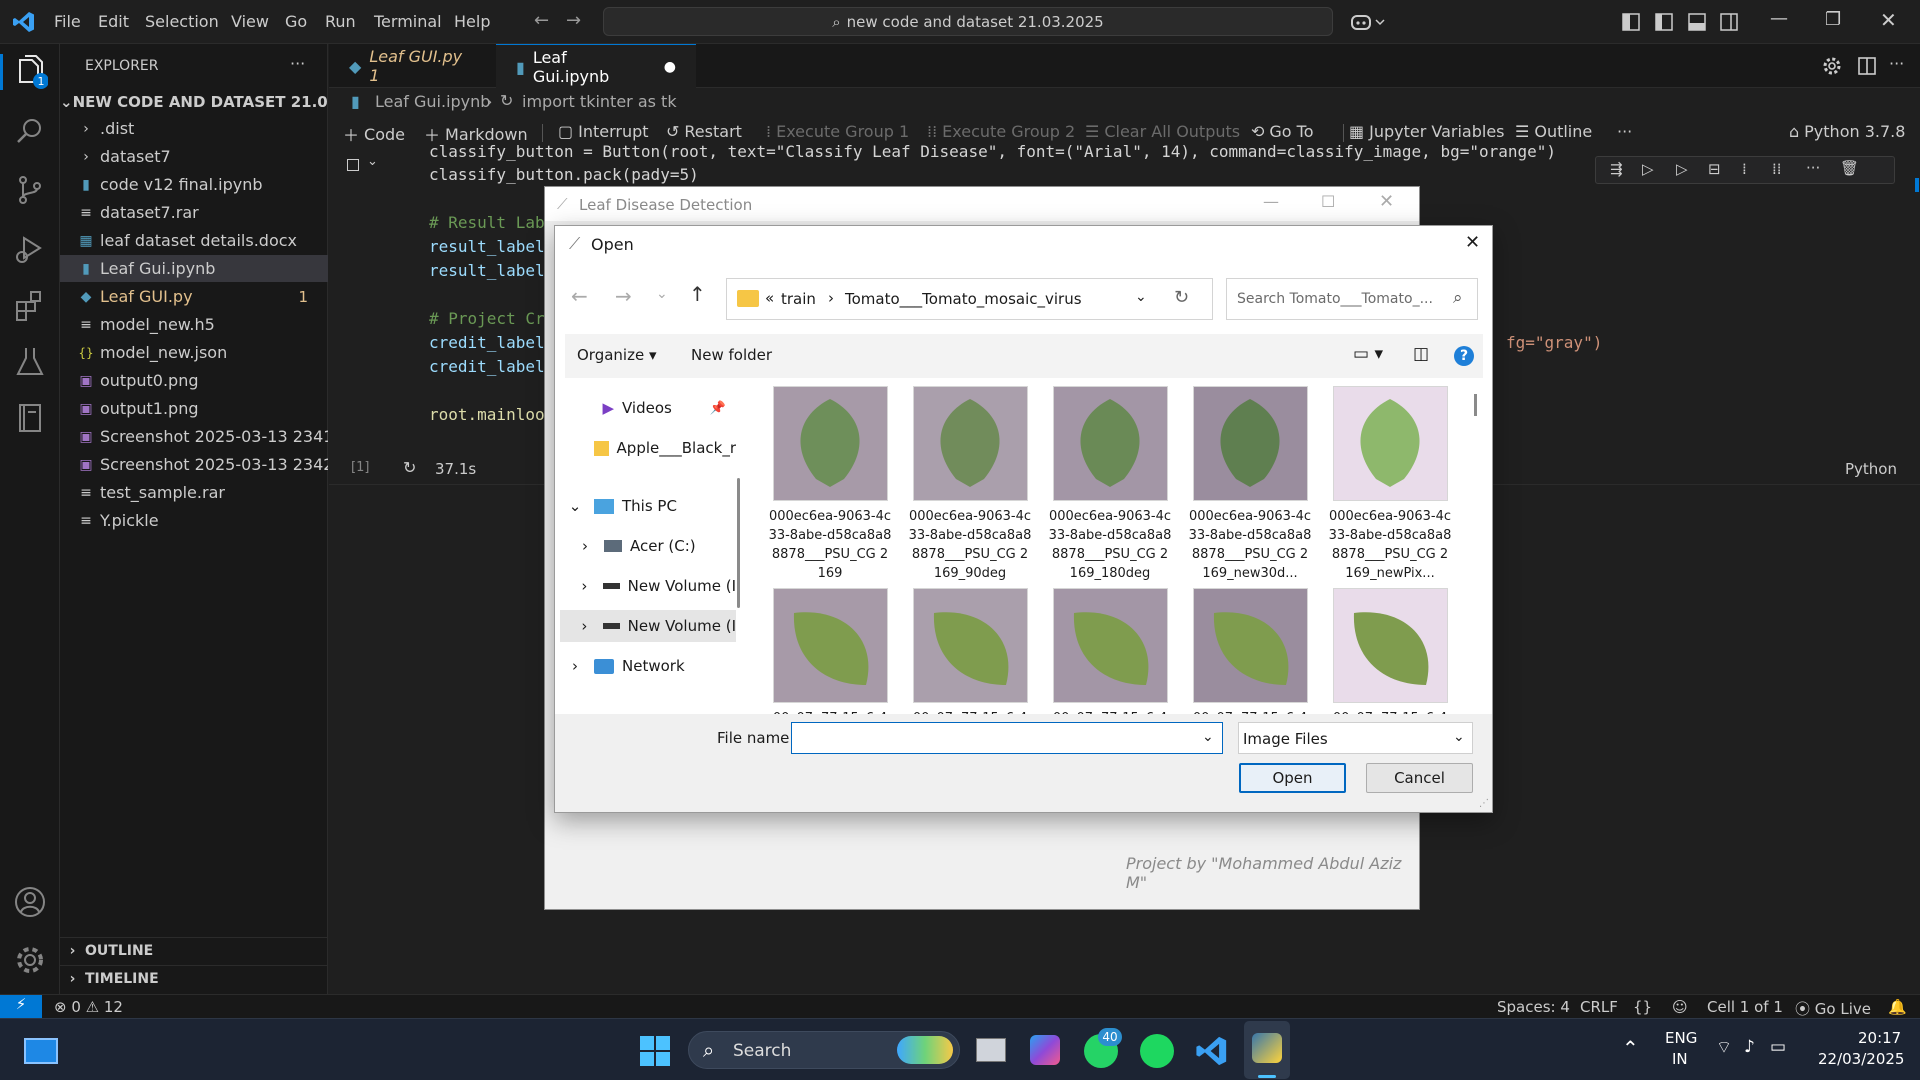  What do you see at coordinates (1599, 1007) in the screenshot?
I see `eol-setting: CRLF` at bounding box center [1599, 1007].